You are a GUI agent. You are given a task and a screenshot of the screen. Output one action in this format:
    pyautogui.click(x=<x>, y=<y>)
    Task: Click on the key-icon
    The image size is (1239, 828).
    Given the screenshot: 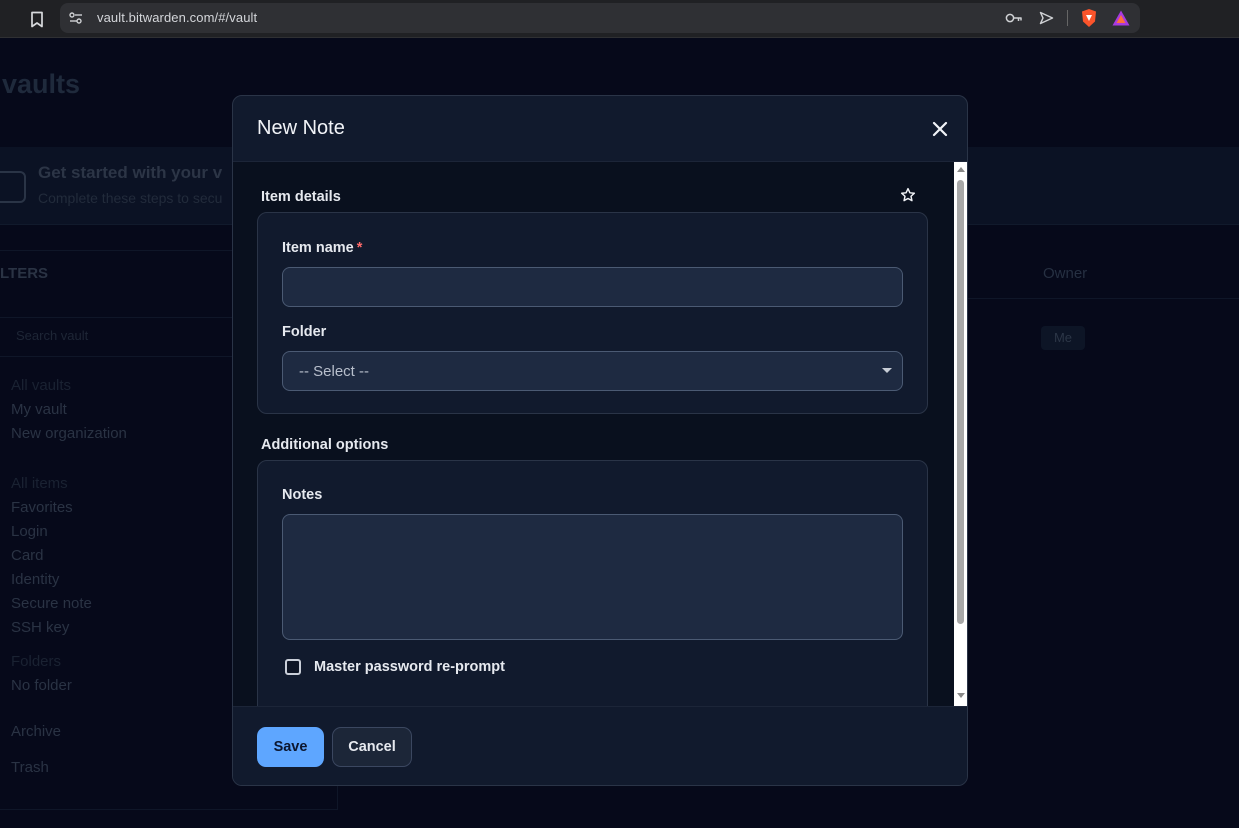 What is the action you would take?
    pyautogui.click(x=1014, y=18)
    